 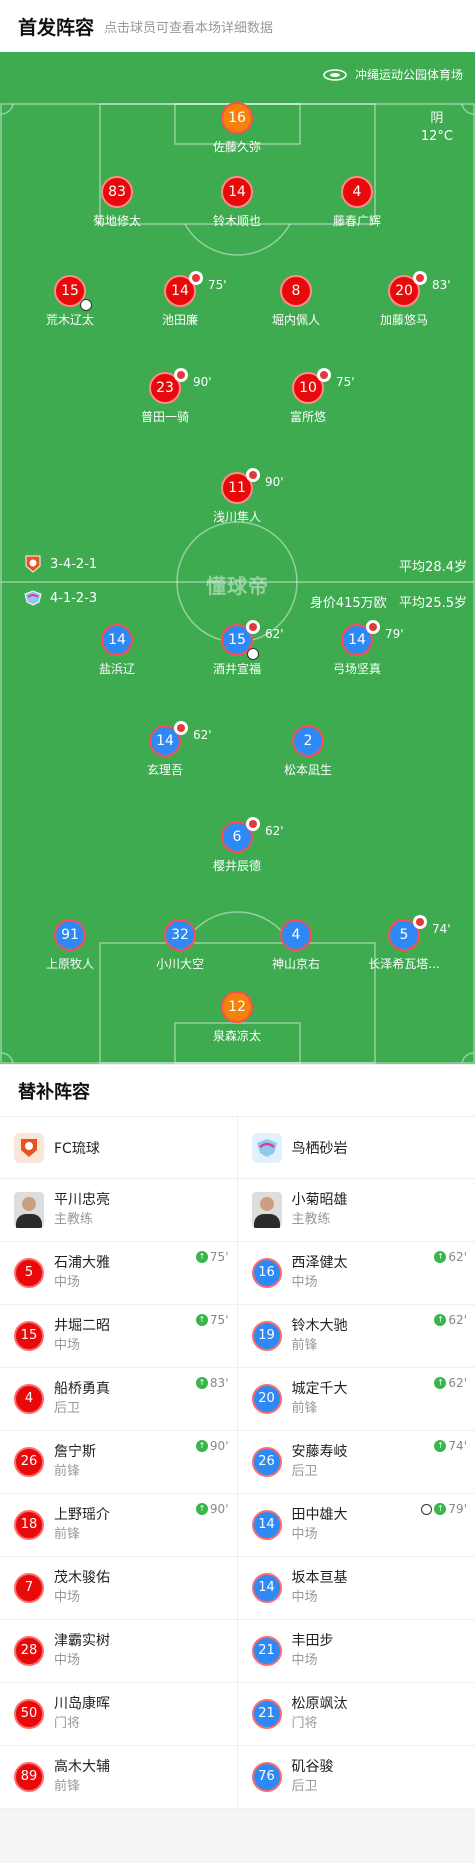 I want to click on sub-player-name: 上野瑶介, so click(x=82, y=1515).